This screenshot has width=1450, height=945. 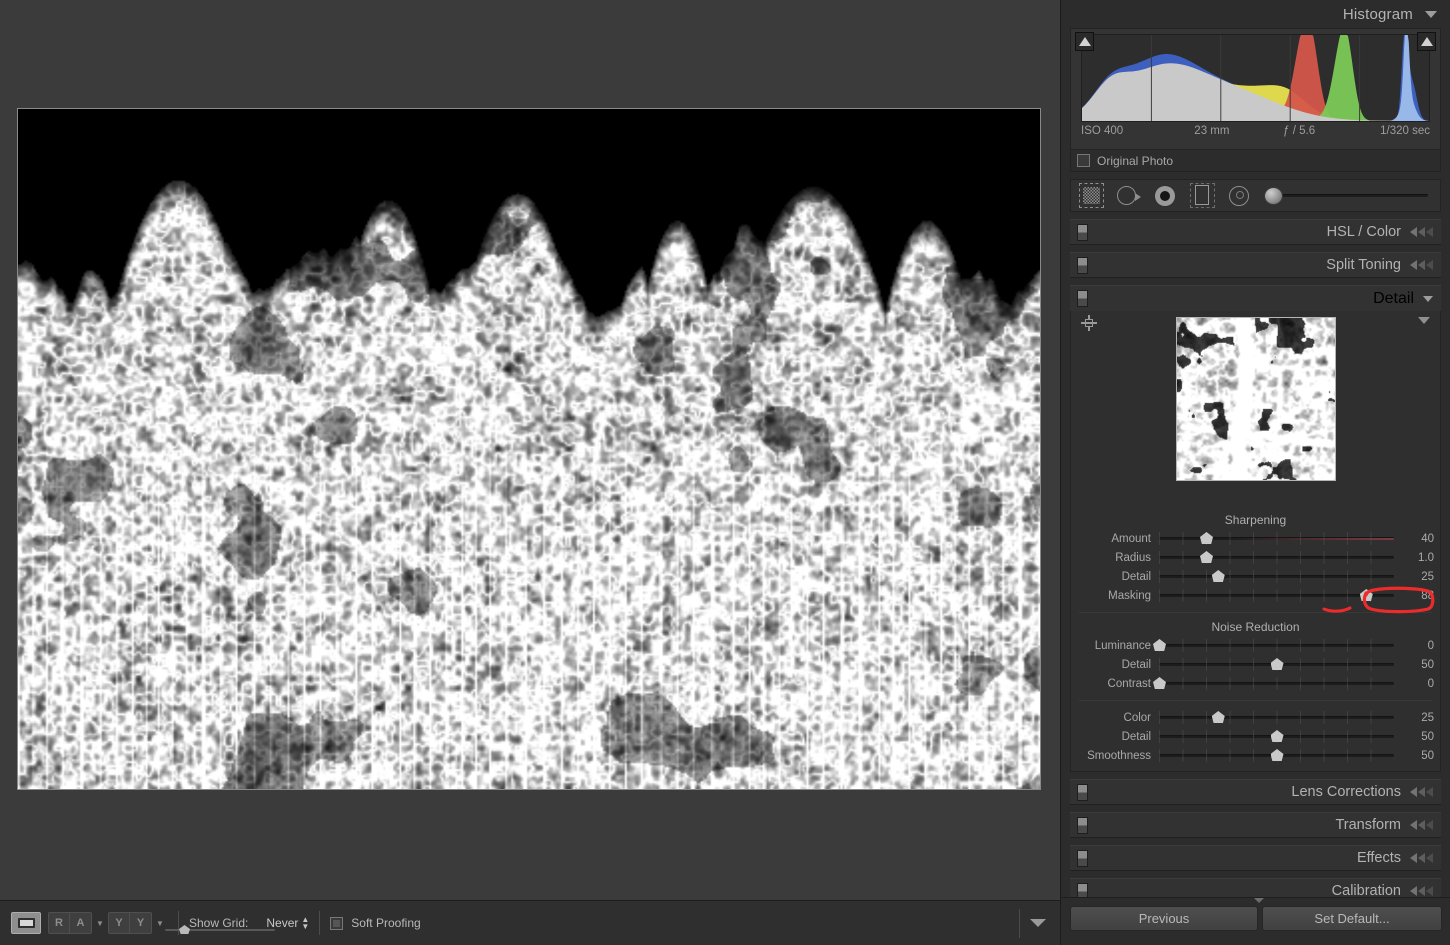 I want to click on slider-color, so click(x=1276, y=717).